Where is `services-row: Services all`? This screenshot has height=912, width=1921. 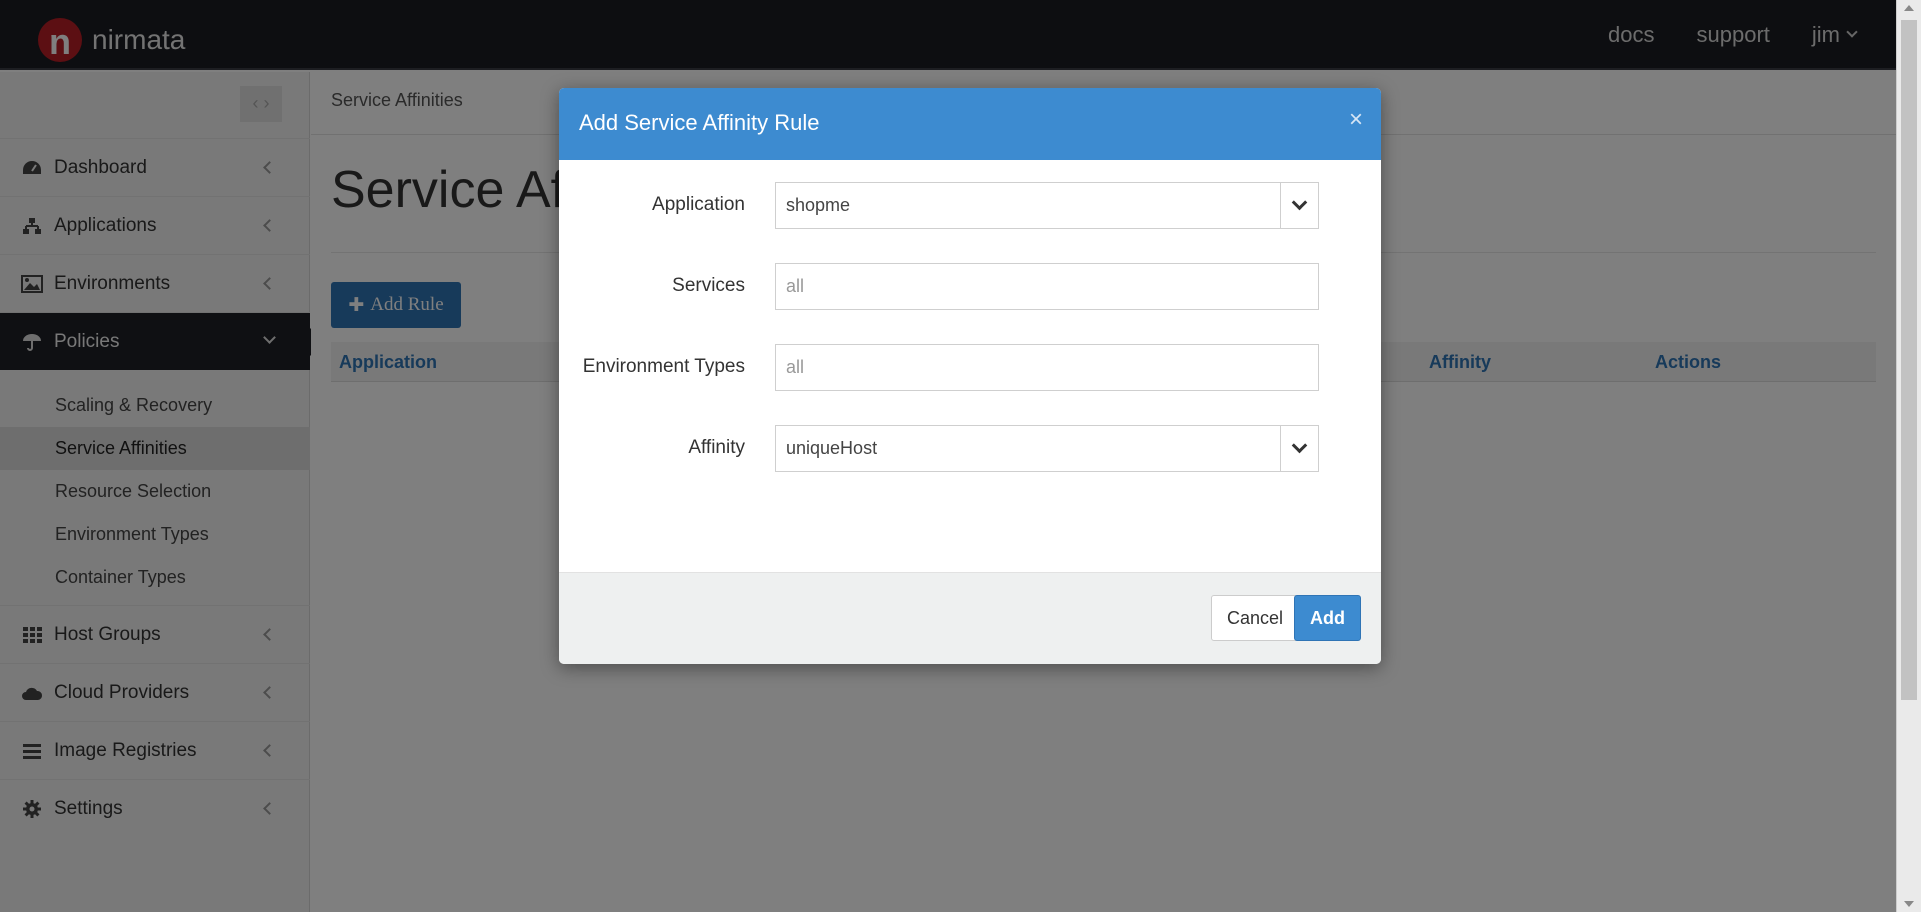 services-row: Services all is located at coordinates (970, 287).